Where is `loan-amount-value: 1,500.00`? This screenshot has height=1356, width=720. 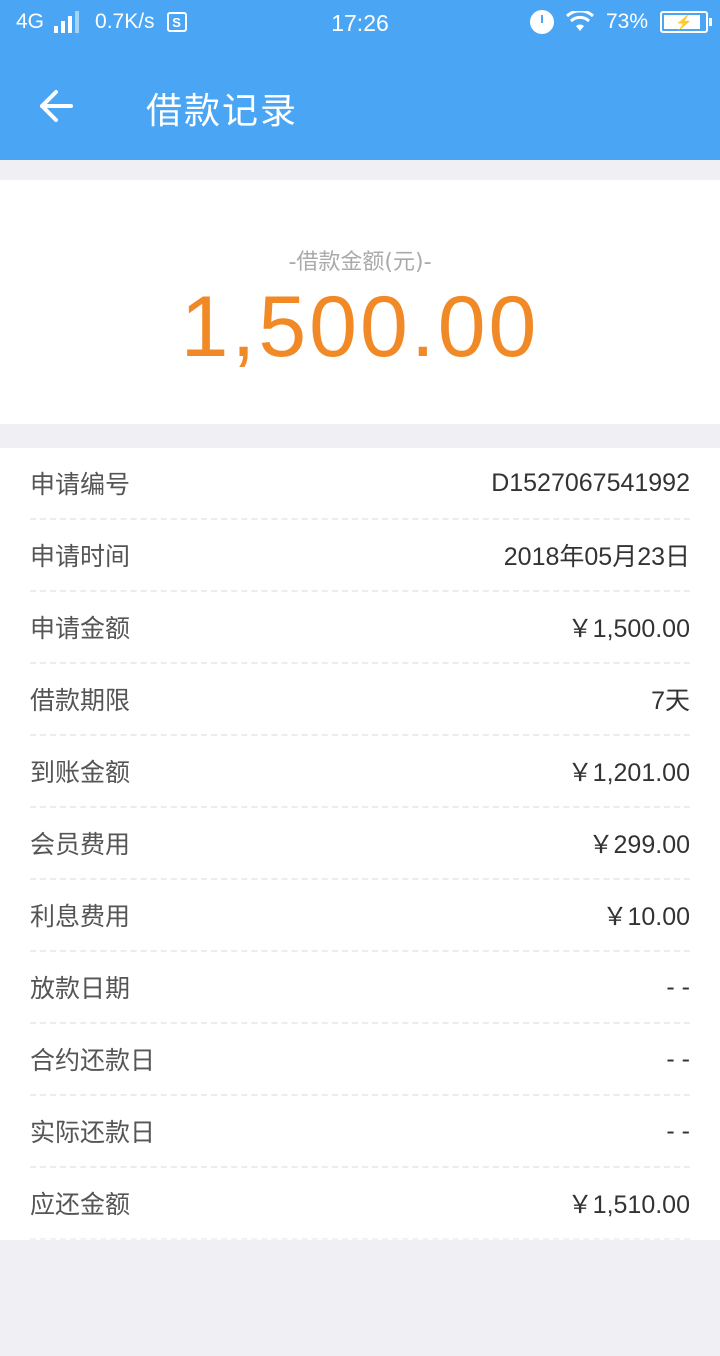
loan-amount-value: 1,500.00 is located at coordinates (360, 327).